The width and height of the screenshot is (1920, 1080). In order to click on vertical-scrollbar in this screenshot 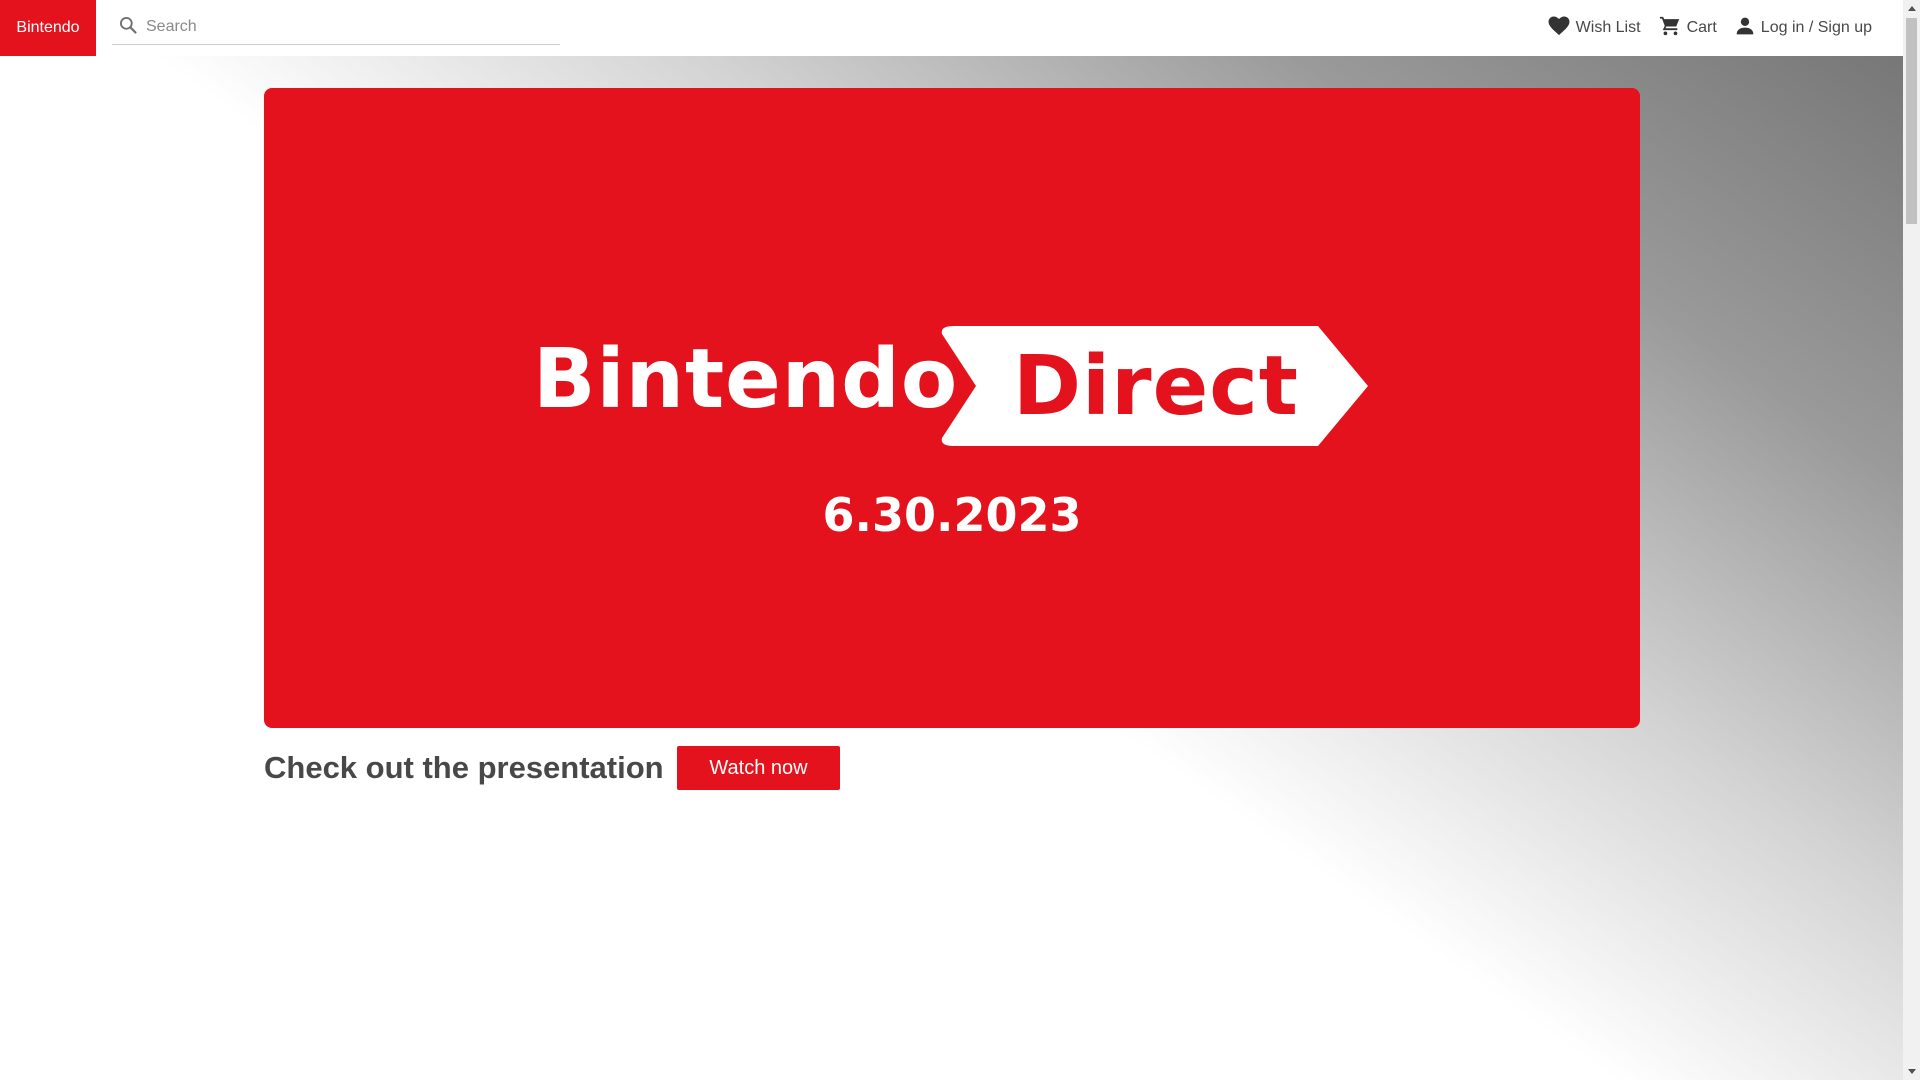, I will do `click(1911, 540)`.